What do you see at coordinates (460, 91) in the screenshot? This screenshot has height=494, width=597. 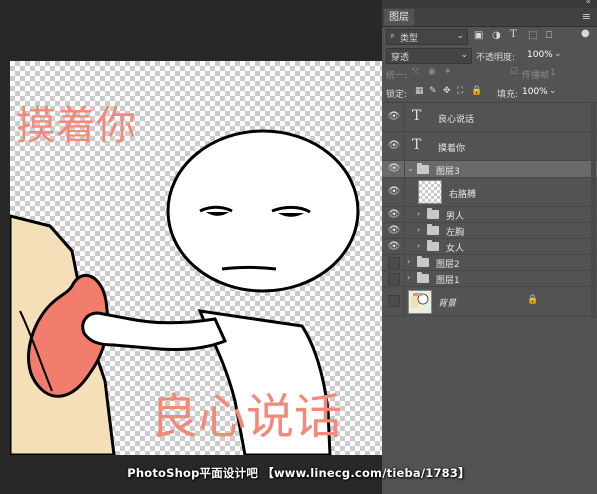 I see `lock-artboard-icon: ⛶` at bounding box center [460, 91].